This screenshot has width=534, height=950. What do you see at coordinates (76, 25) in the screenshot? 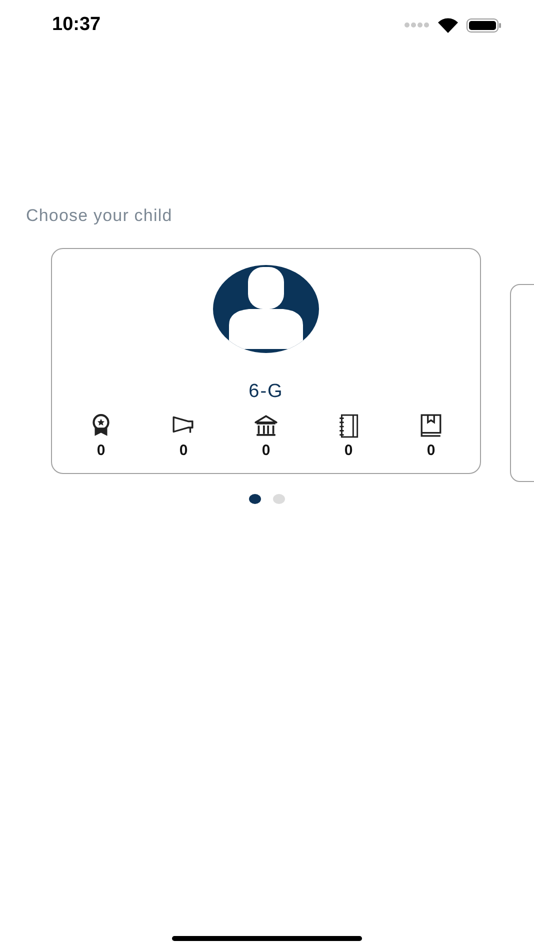
I see `status-time: 10:37` at bounding box center [76, 25].